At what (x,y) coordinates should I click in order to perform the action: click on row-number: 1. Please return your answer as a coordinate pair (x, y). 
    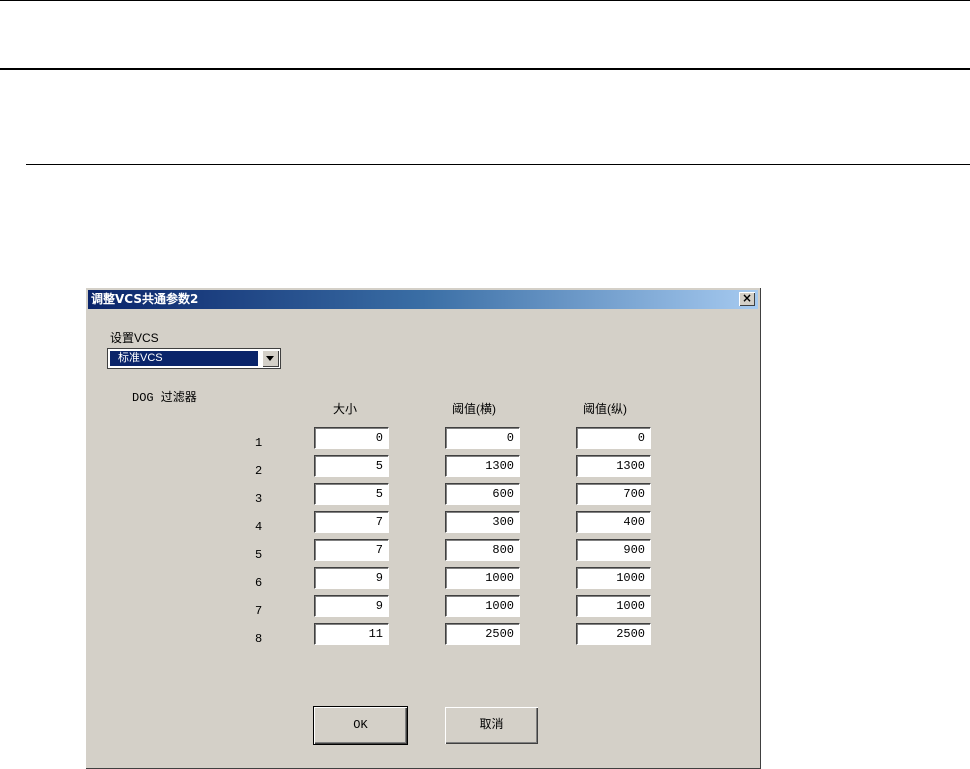
    Looking at the image, I should click on (259, 443).